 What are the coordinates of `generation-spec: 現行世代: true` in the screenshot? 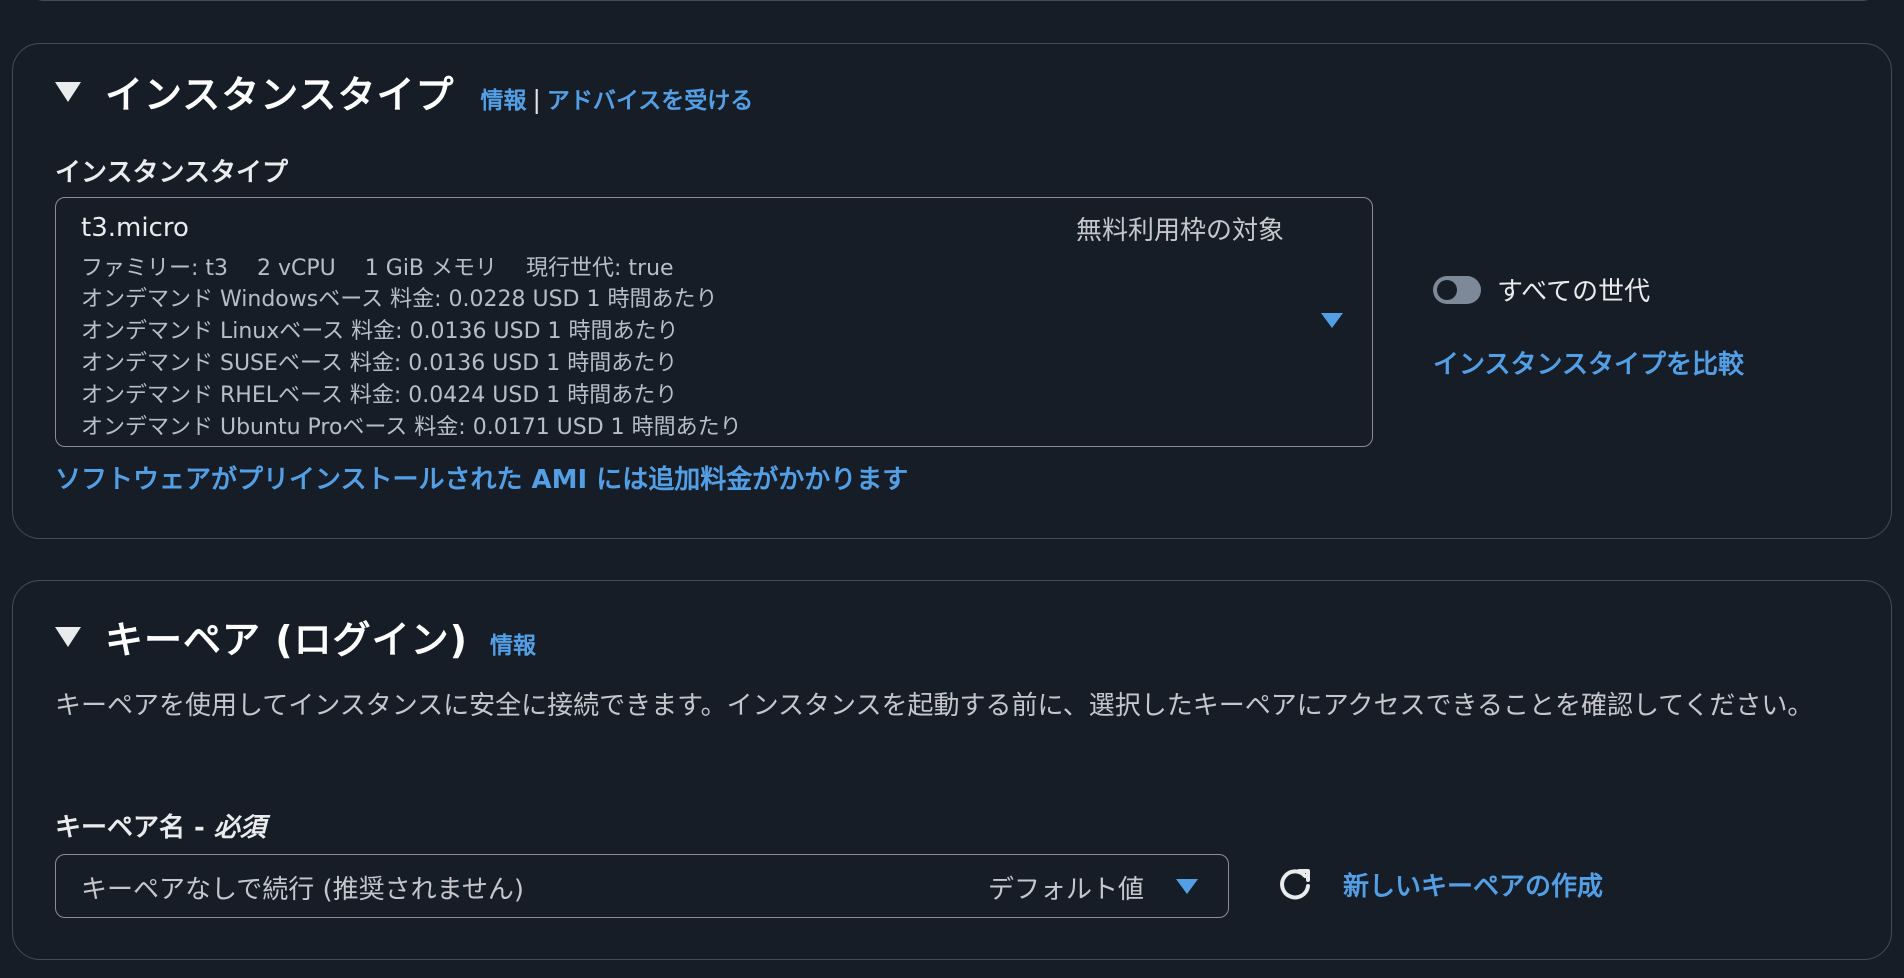 It's located at (600, 268).